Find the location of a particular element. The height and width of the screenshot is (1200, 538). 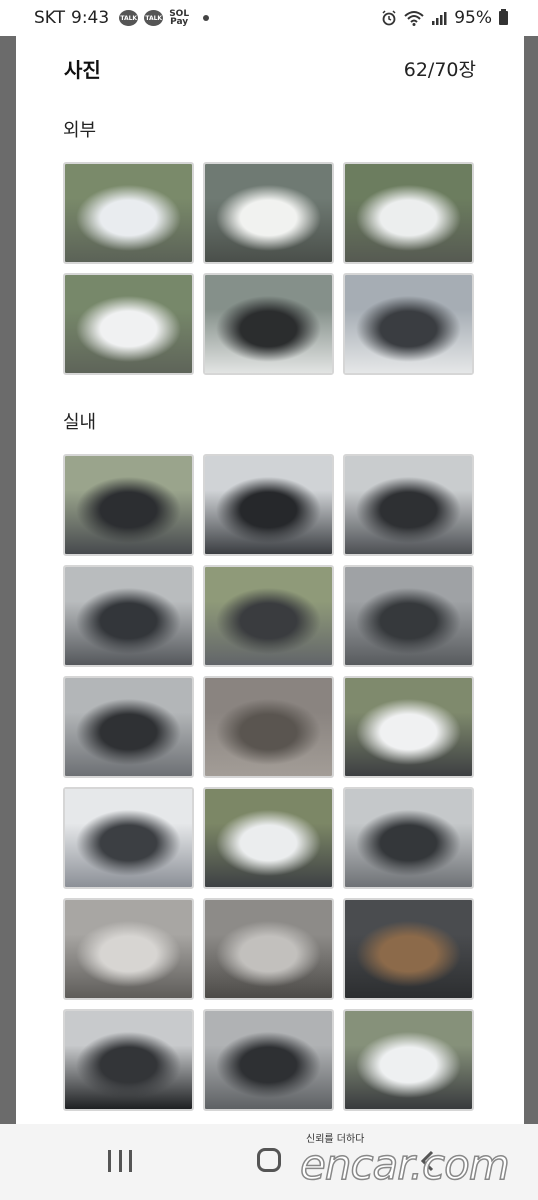

battery-percent: 95% is located at coordinates (473, 18).